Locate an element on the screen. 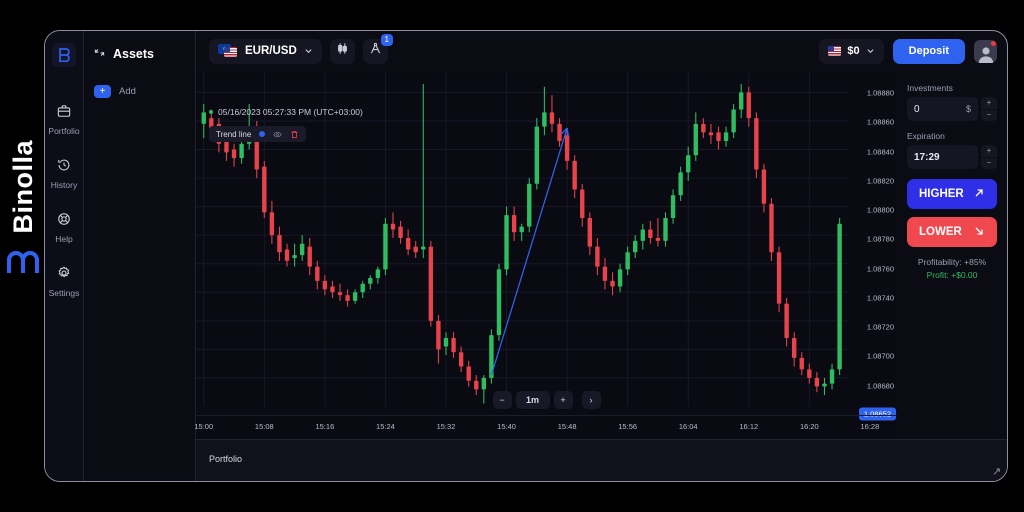 The width and height of the screenshot is (1024, 512). add-asset-label: Add is located at coordinates (127, 91).